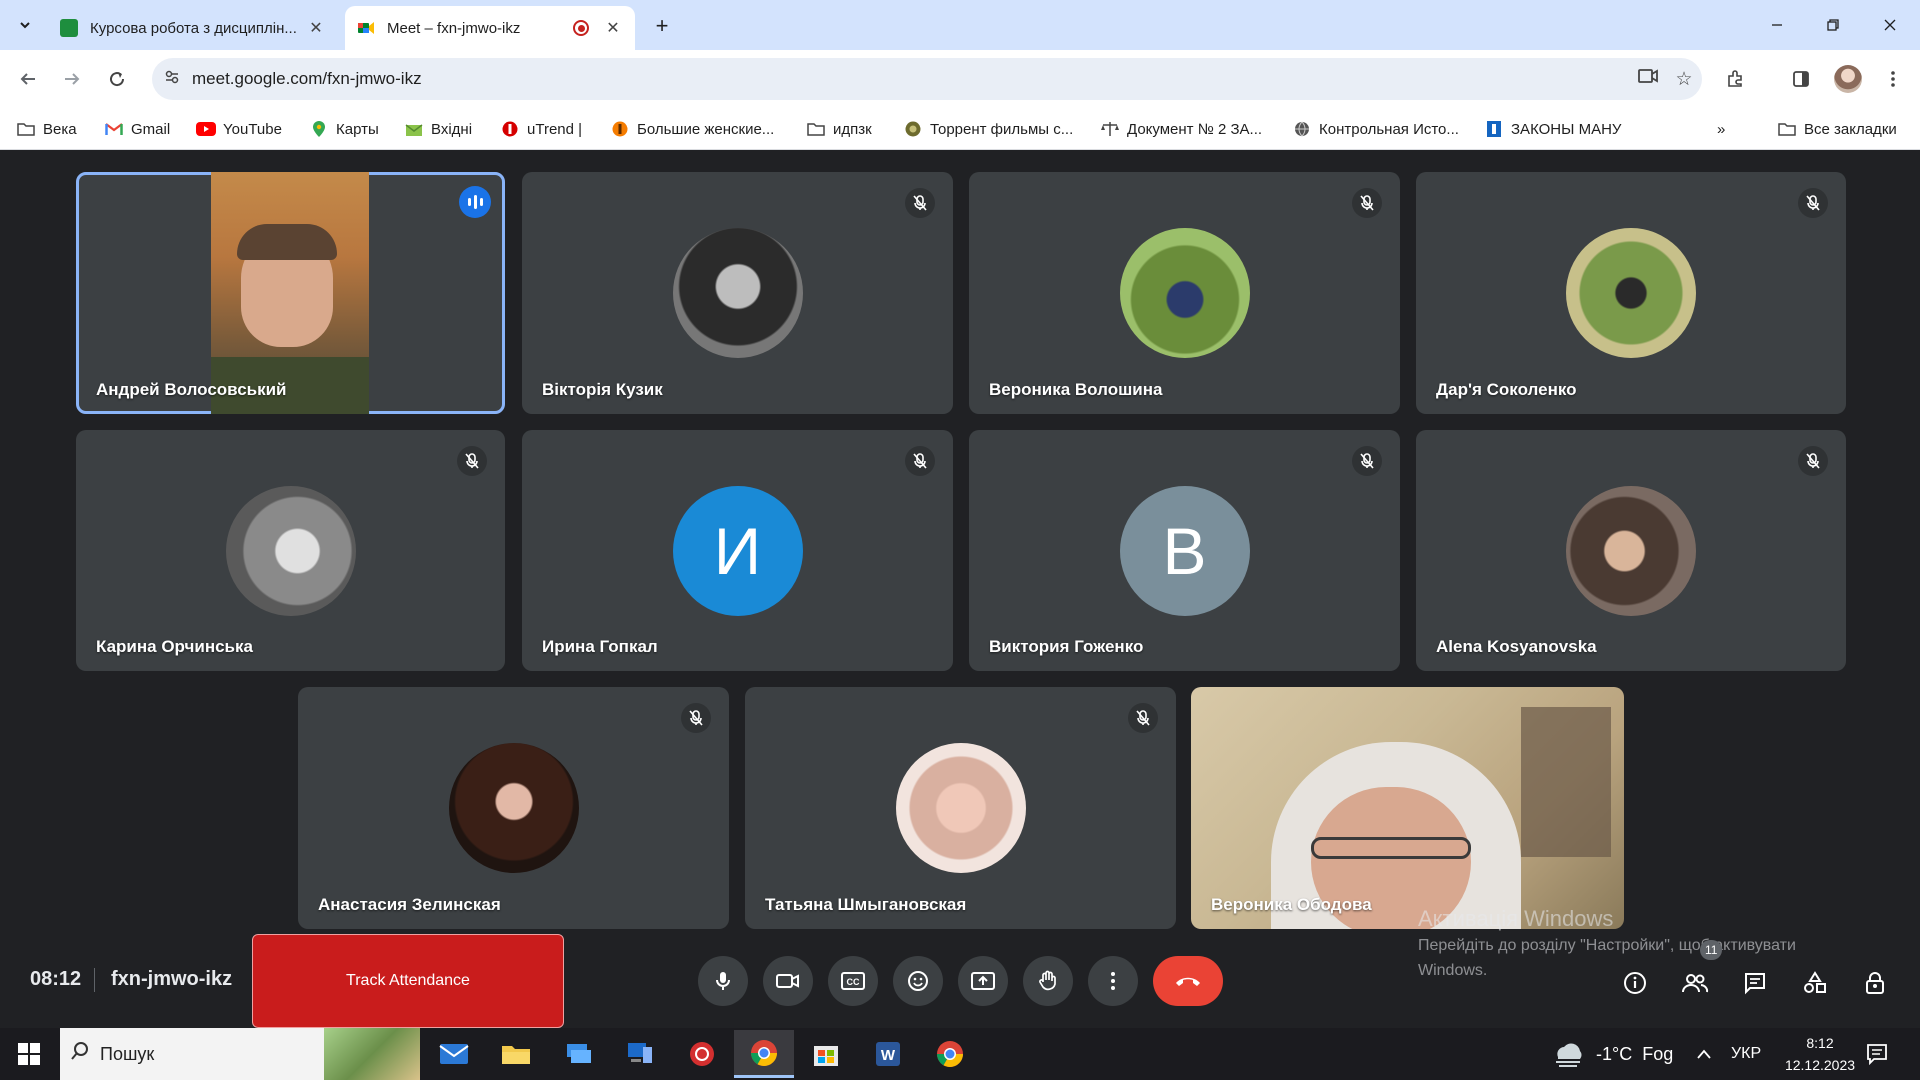 The image size is (1920, 1080). I want to click on participant-tile: Андрей Волосовський, so click(290, 293).